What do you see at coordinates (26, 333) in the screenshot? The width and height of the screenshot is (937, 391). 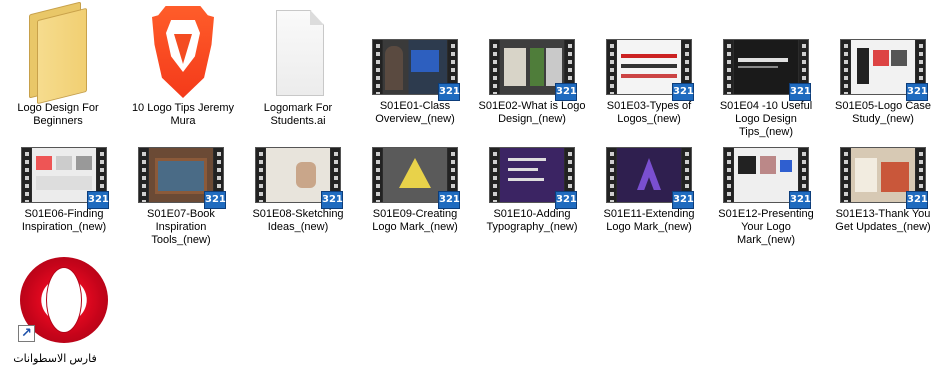 I see `shortcut-arrow-icon: ↗` at bounding box center [26, 333].